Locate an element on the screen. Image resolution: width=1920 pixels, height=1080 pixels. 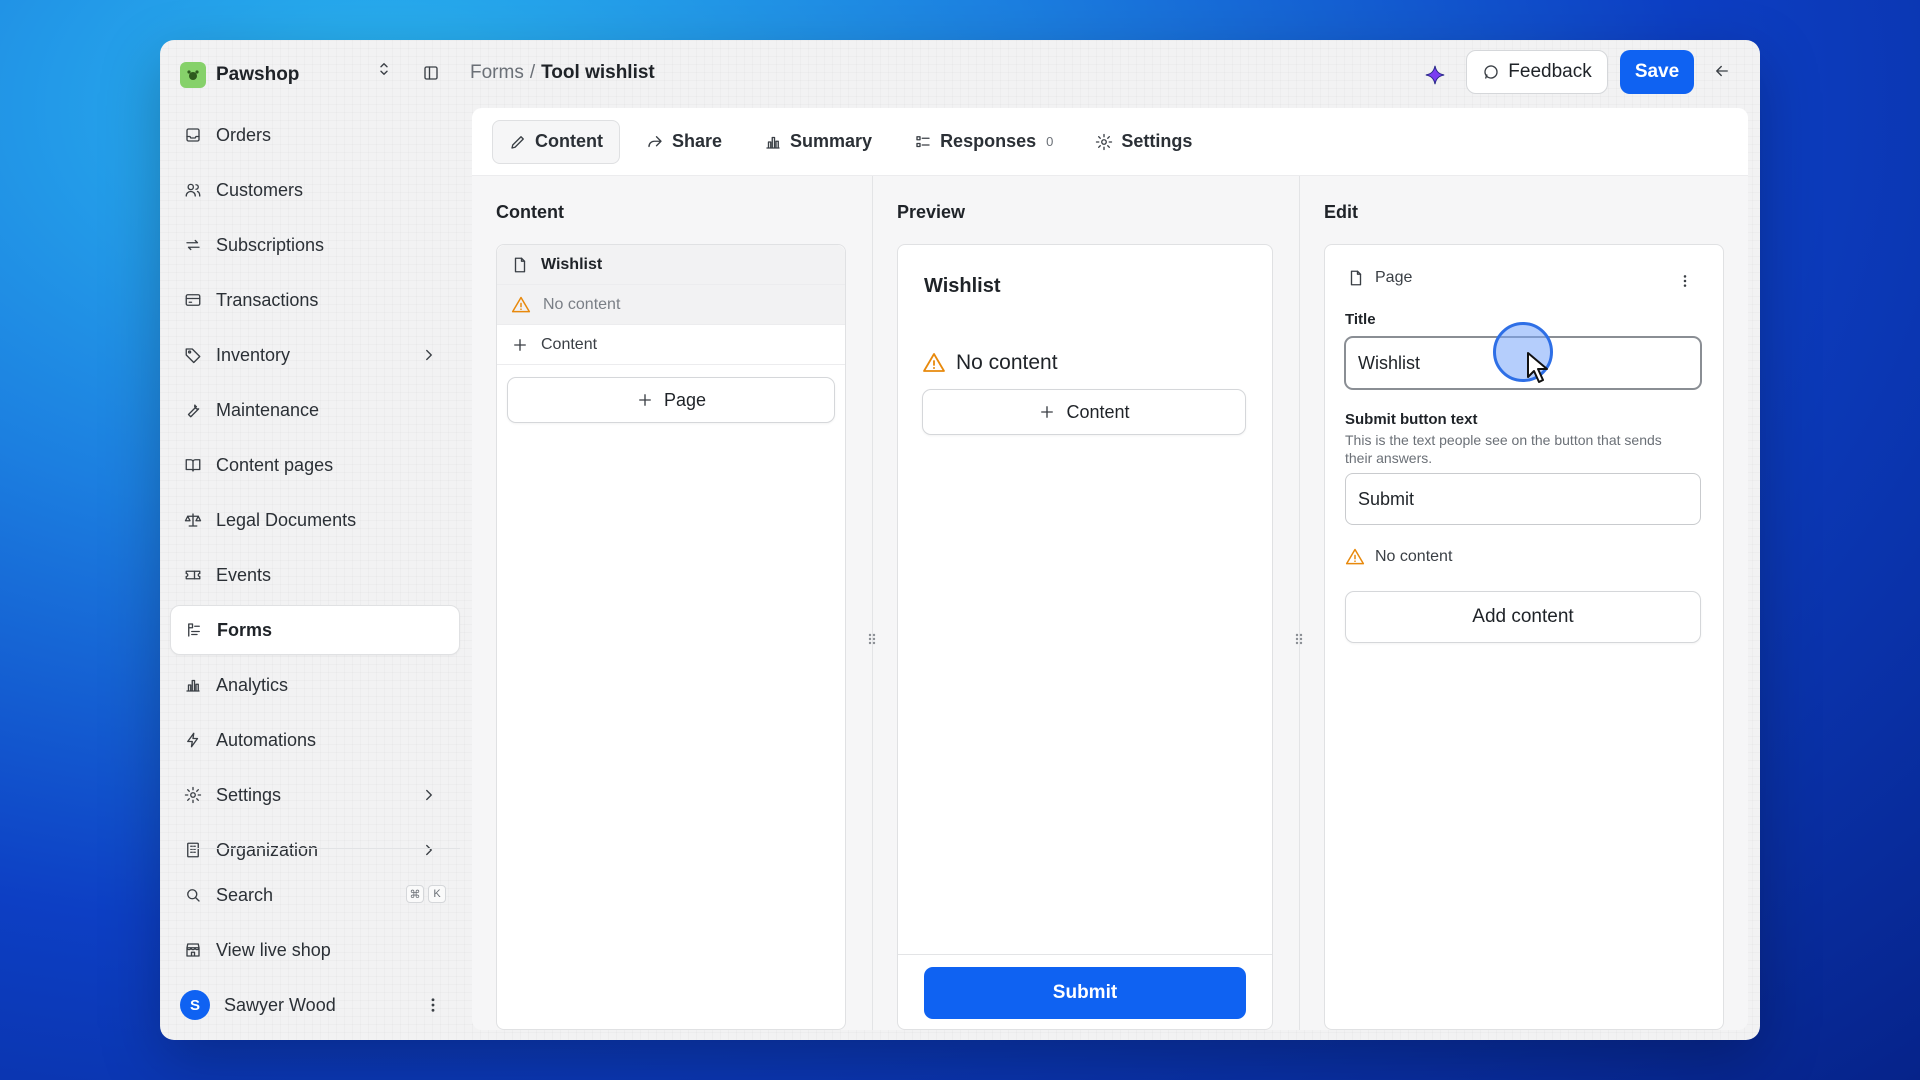
sidebar-item-inventory: Inventory is located at coordinates (315, 355).